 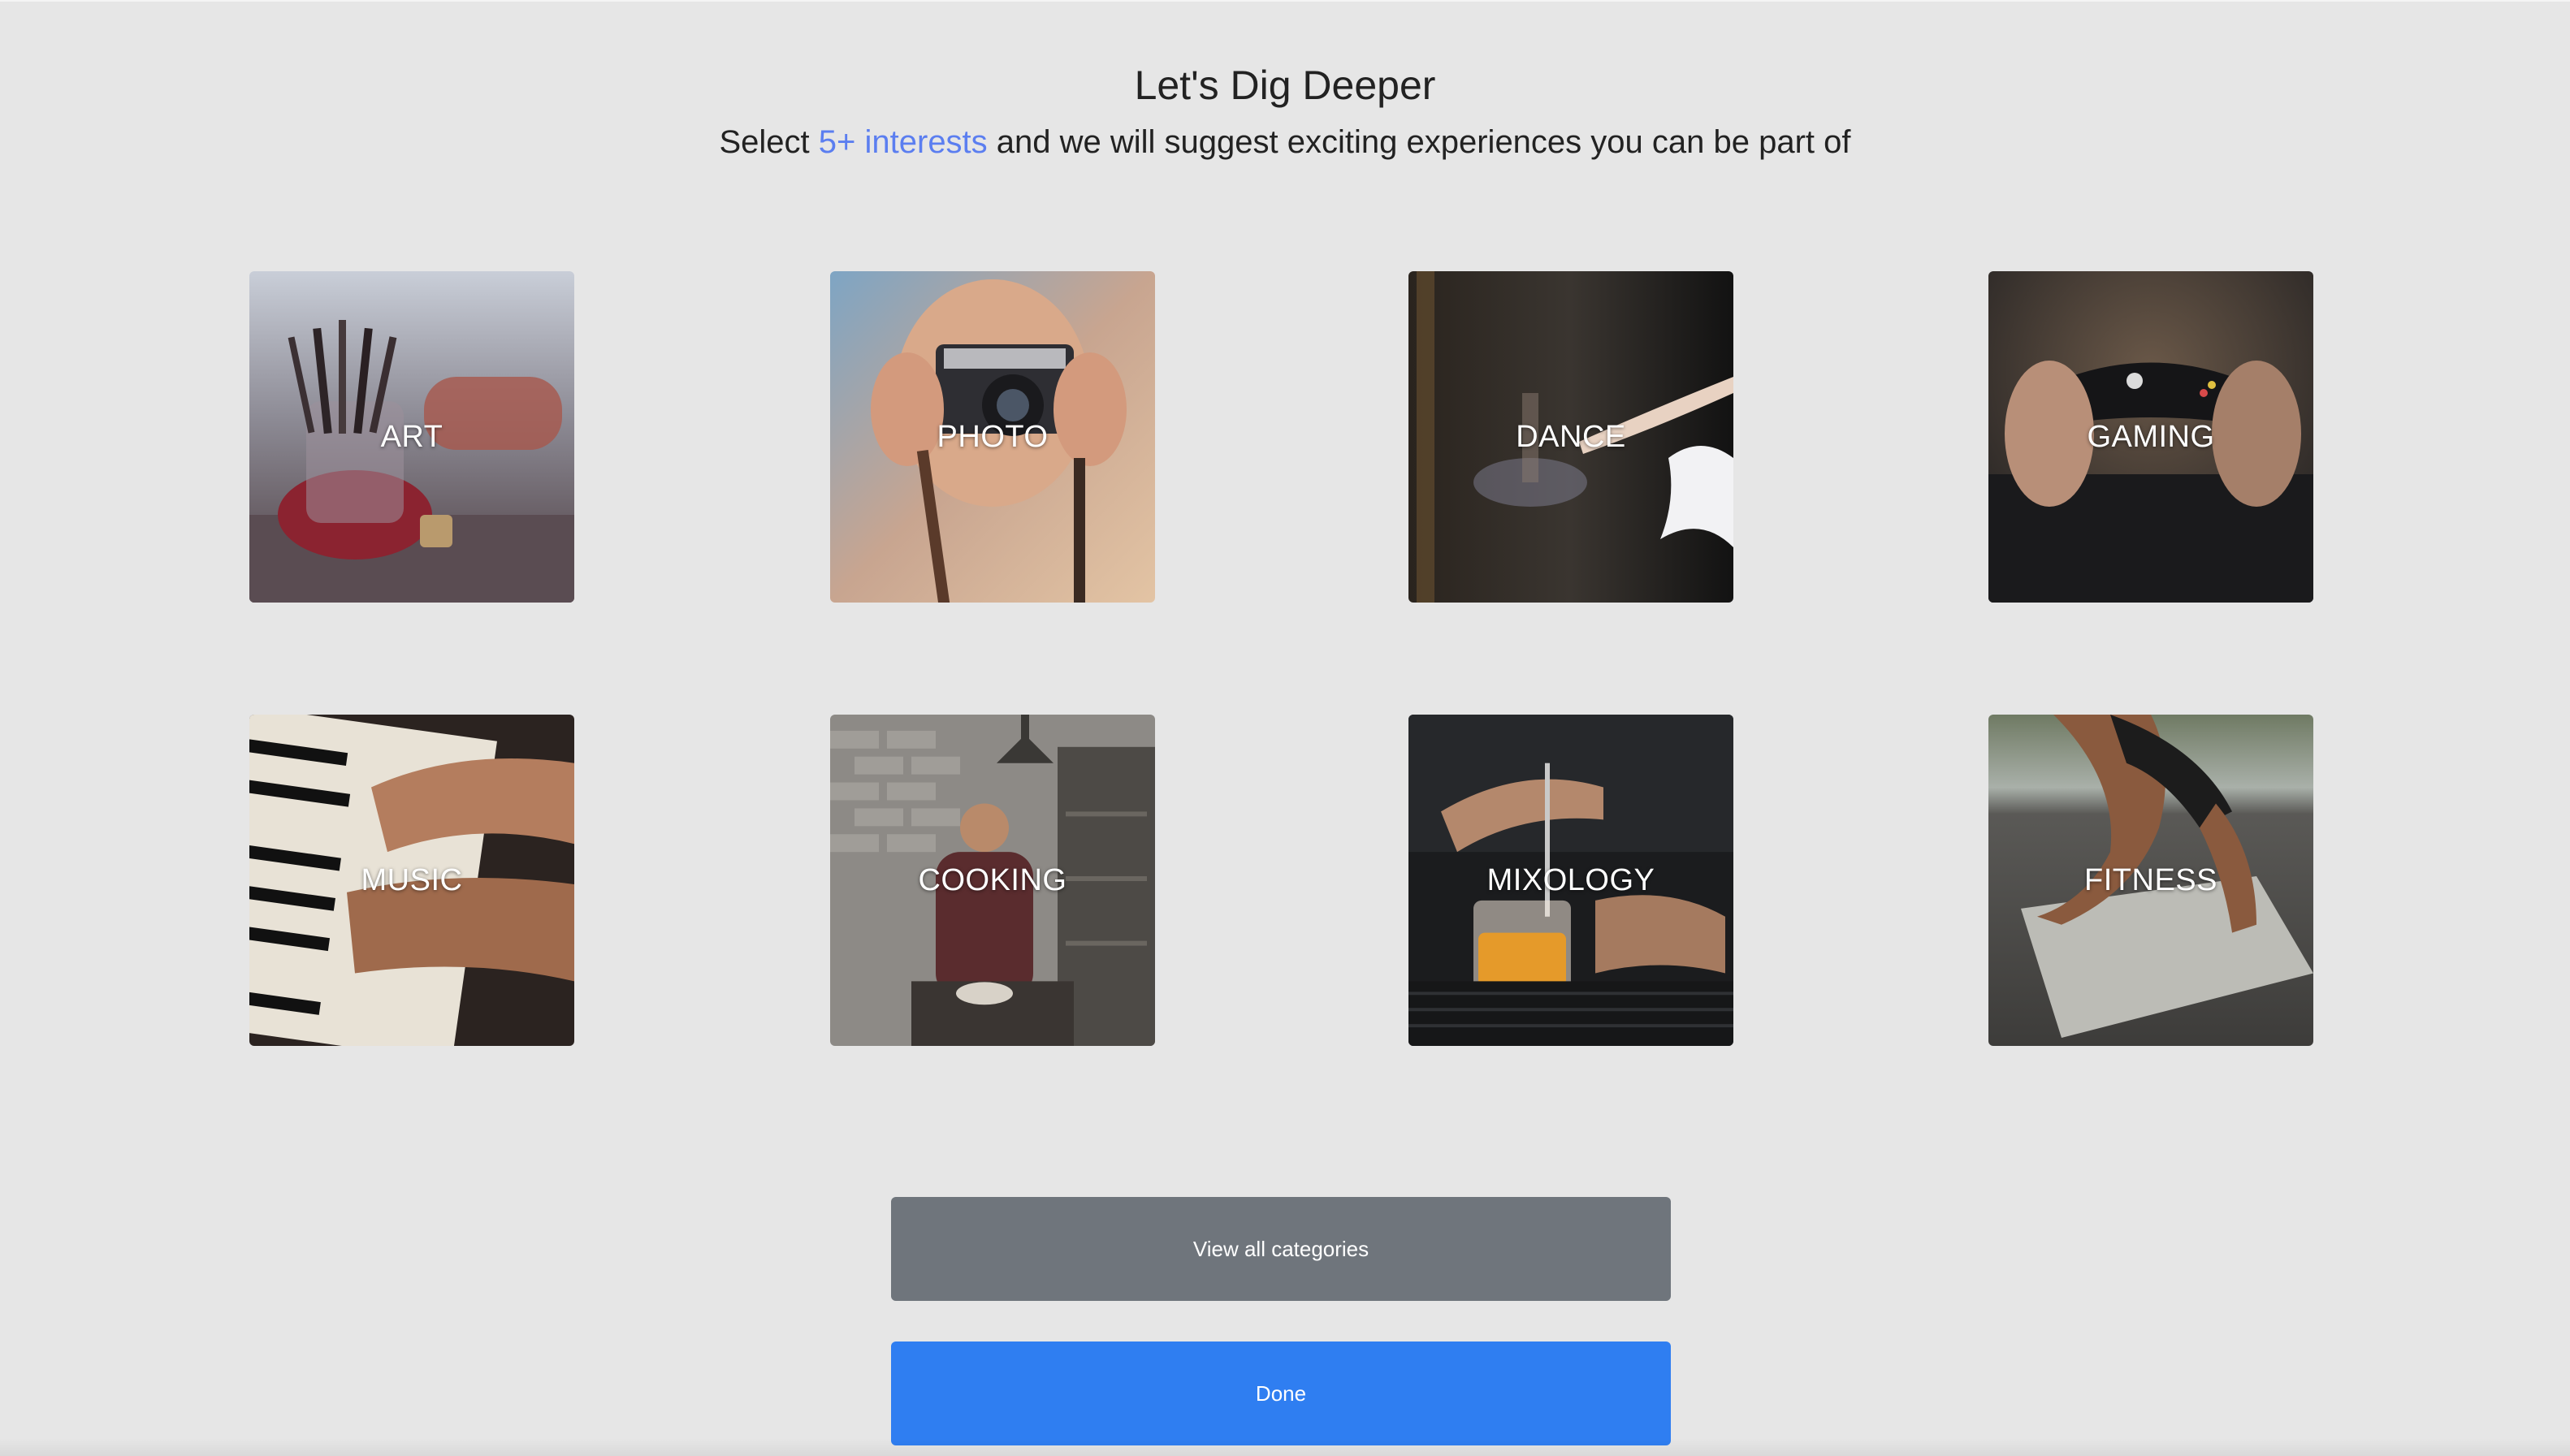 I want to click on category-tile-music: MUSIC, so click(x=411, y=880).